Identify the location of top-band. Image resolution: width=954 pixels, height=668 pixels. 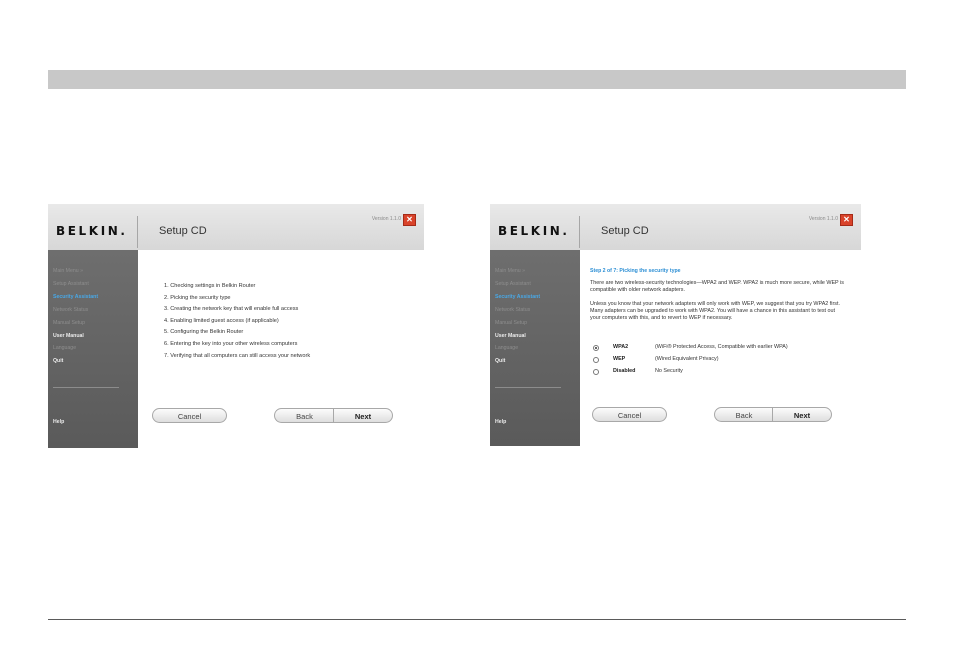
(477, 79).